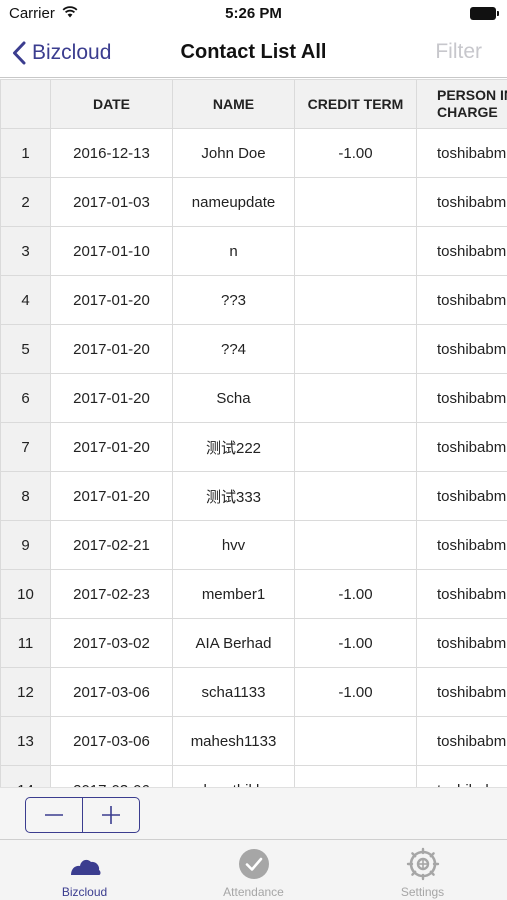 The height and width of the screenshot is (900, 507). What do you see at coordinates (25, 643) in the screenshot?
I see `row-index-cell: 11` at bounding box center [25, 643].